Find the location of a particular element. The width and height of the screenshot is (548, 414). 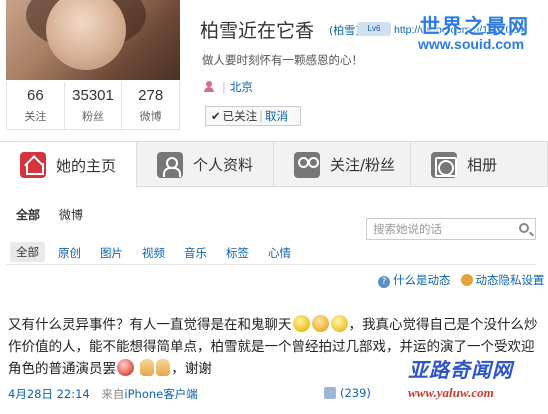

thumb-up-icon is located at coordinates (330, 393).